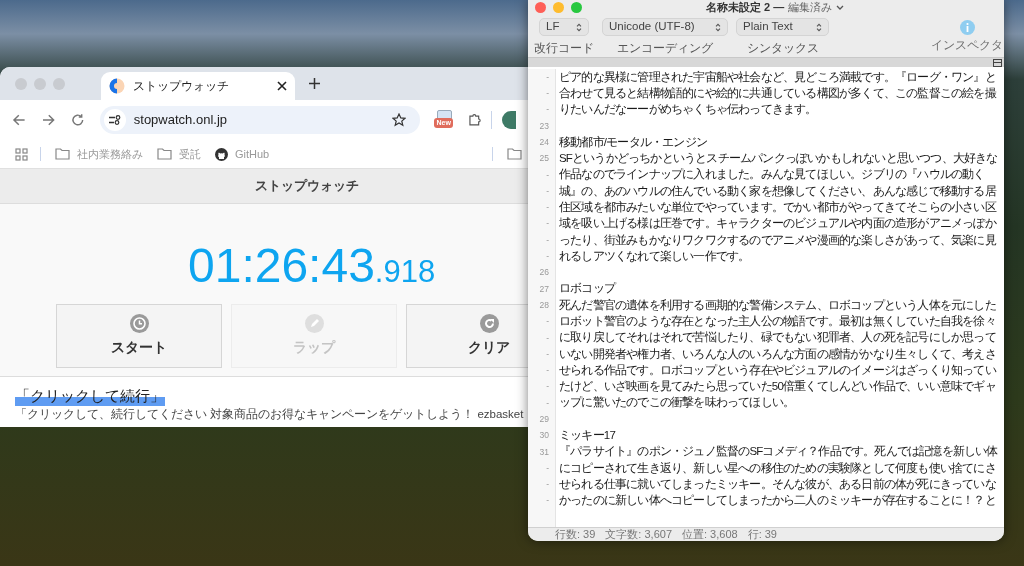 This screenshot has height=566, width=1024. What do you see at coordinates (688, 110) in the screenshot?
I see `text-line: りたいんだなーーがめちゃくちゃ伝わってきます。` at bounding box center [688, 110].